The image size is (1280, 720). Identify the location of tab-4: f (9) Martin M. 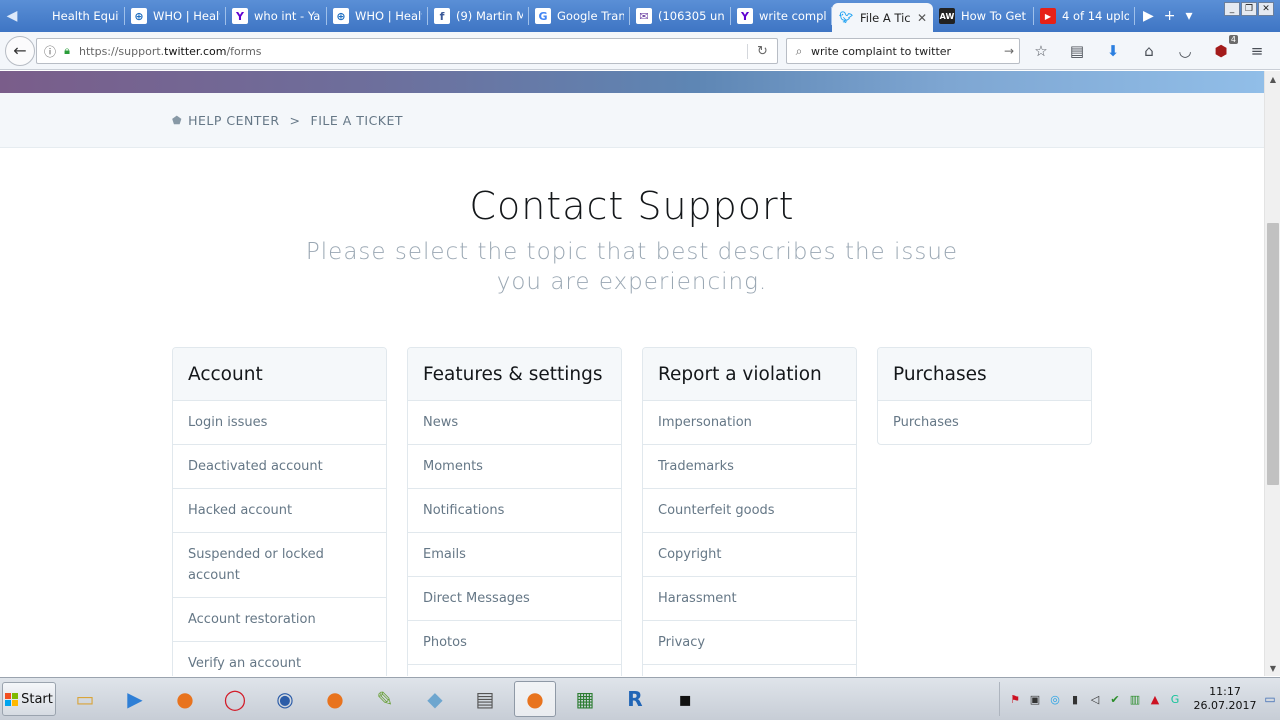
(478, 16).